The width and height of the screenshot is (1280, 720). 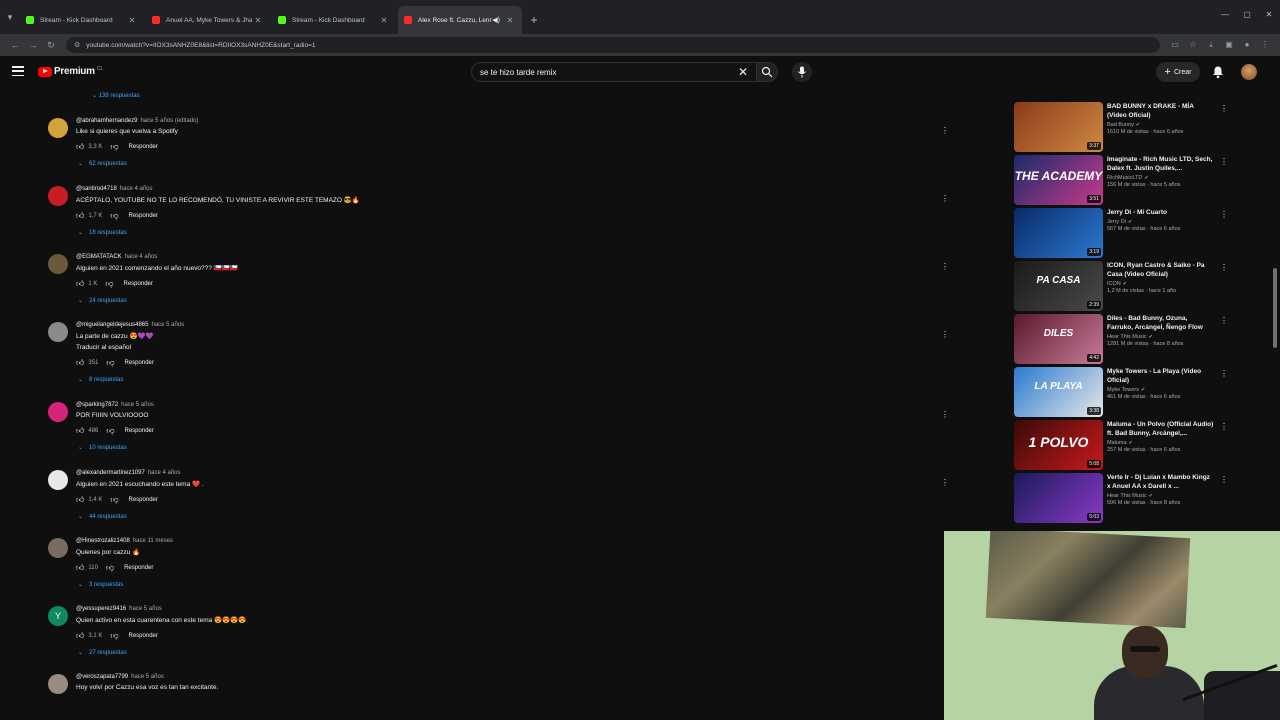 I want to click on comment-author: @abrahamhernandez9, so click(x=106, y=121).